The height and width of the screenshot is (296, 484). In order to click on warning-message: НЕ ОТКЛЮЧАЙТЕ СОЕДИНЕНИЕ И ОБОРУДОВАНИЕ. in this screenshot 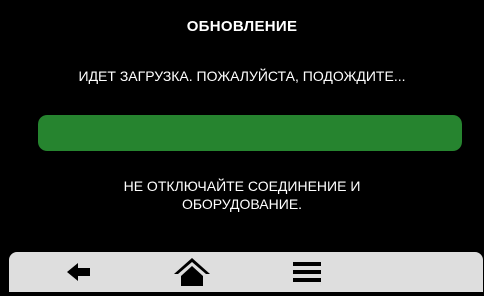, I will do `click(242, 195)`.